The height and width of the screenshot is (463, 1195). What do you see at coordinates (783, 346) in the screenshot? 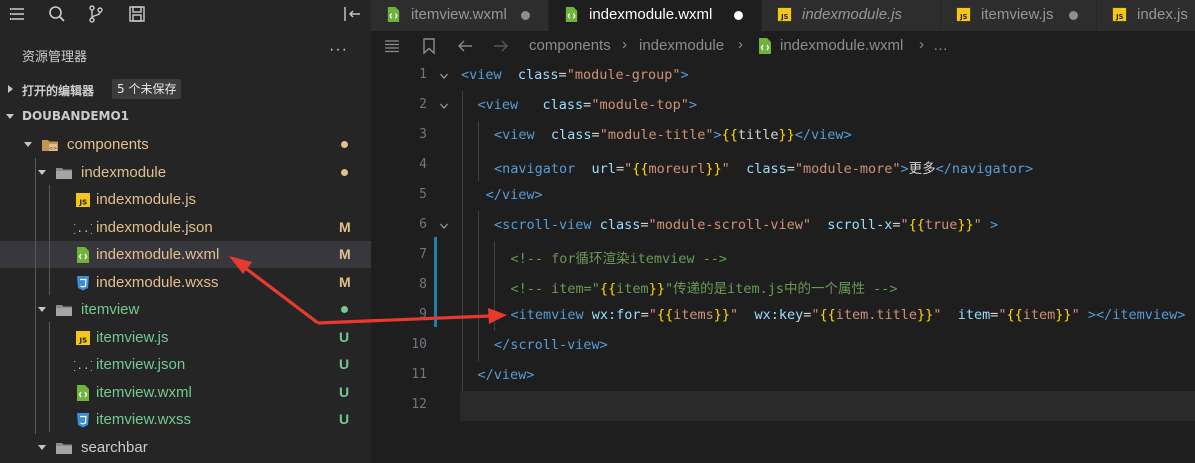
I see `code-line: 10 </scroll-view>` at bounding box center [783, 346].